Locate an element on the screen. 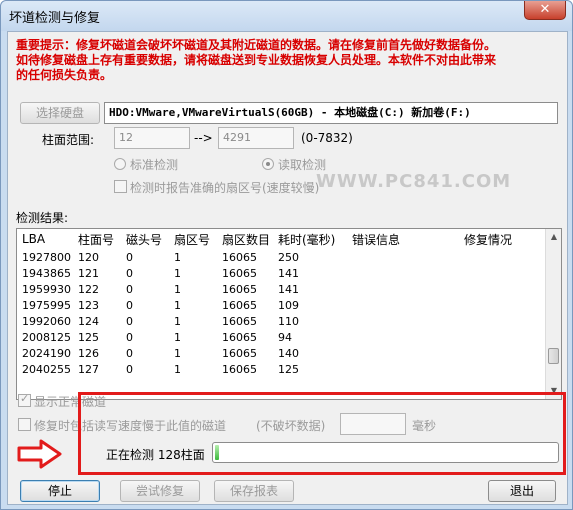 Image resolution: width=573 pixels, height=510 pixels. cell-lba: 1992060 is located at coordinates (46, 321).